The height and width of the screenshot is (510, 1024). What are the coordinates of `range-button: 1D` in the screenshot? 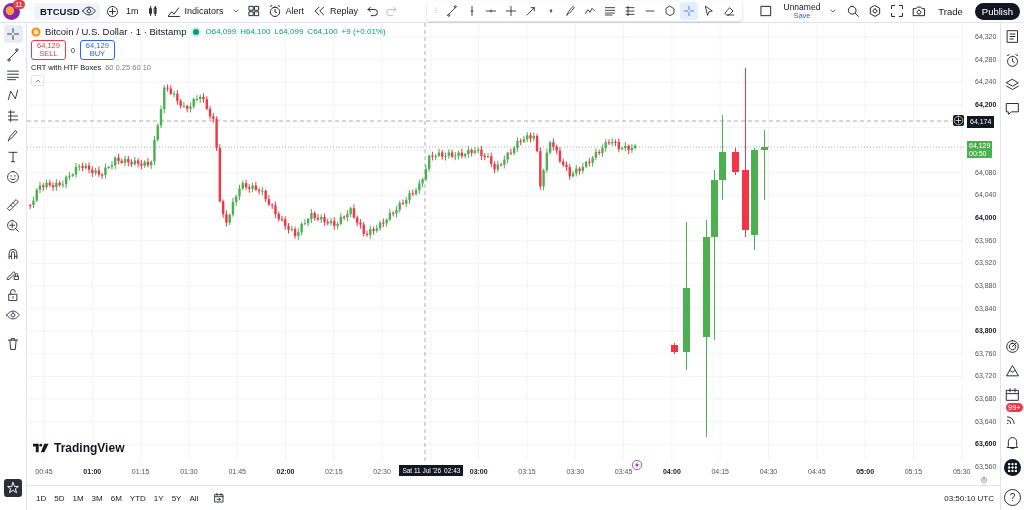 It's located at (41, 498).